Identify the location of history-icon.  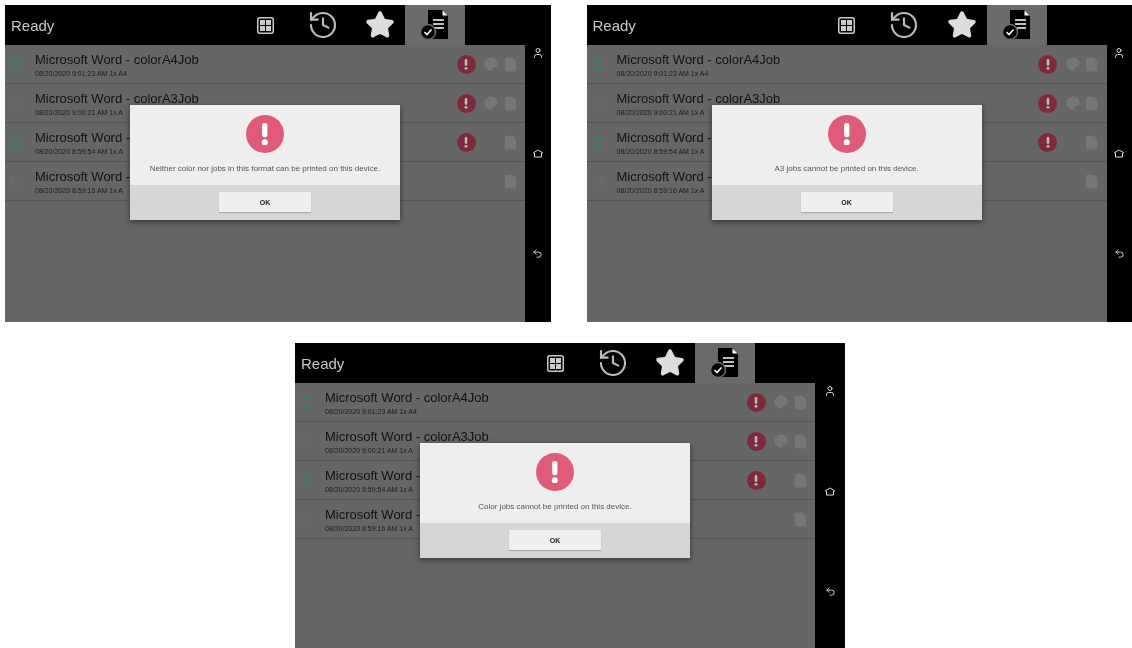
(904, 25).